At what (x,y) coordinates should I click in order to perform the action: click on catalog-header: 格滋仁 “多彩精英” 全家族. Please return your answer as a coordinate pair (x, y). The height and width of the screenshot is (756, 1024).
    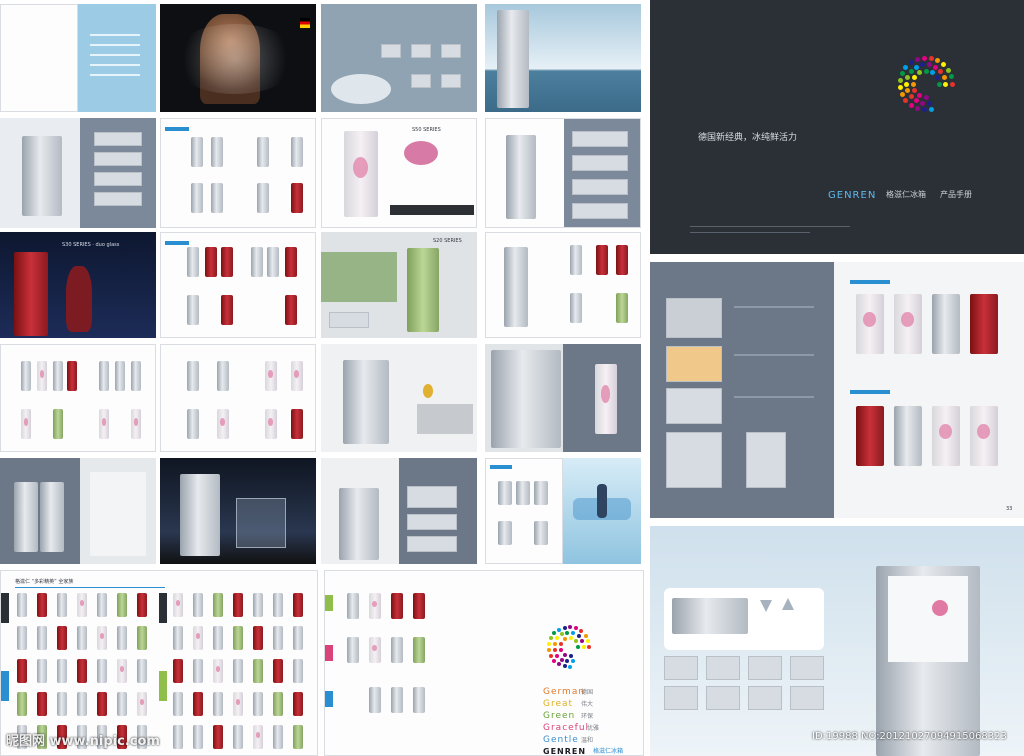
    Looking at the image, I should click on (44, 582).